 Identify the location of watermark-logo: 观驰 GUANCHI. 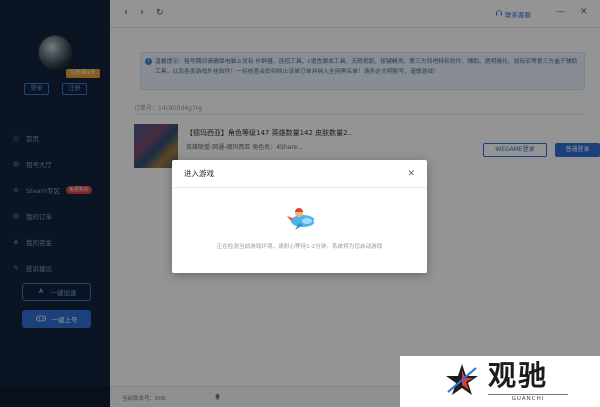
(500, 381).